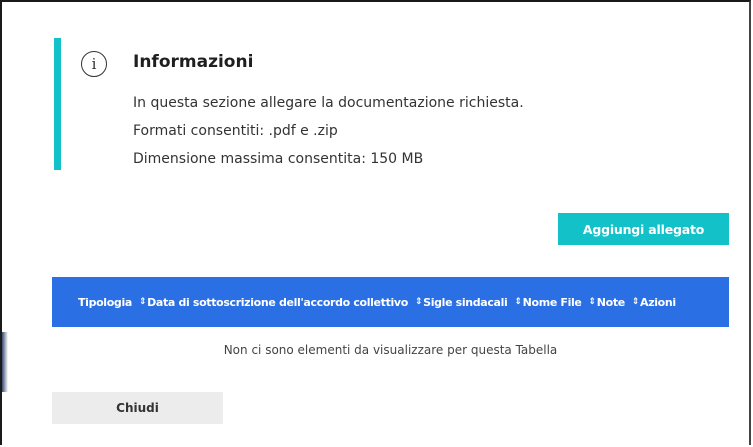  I want to click on column-header-azioni: ⇕ Azioni, so click(654, 302).